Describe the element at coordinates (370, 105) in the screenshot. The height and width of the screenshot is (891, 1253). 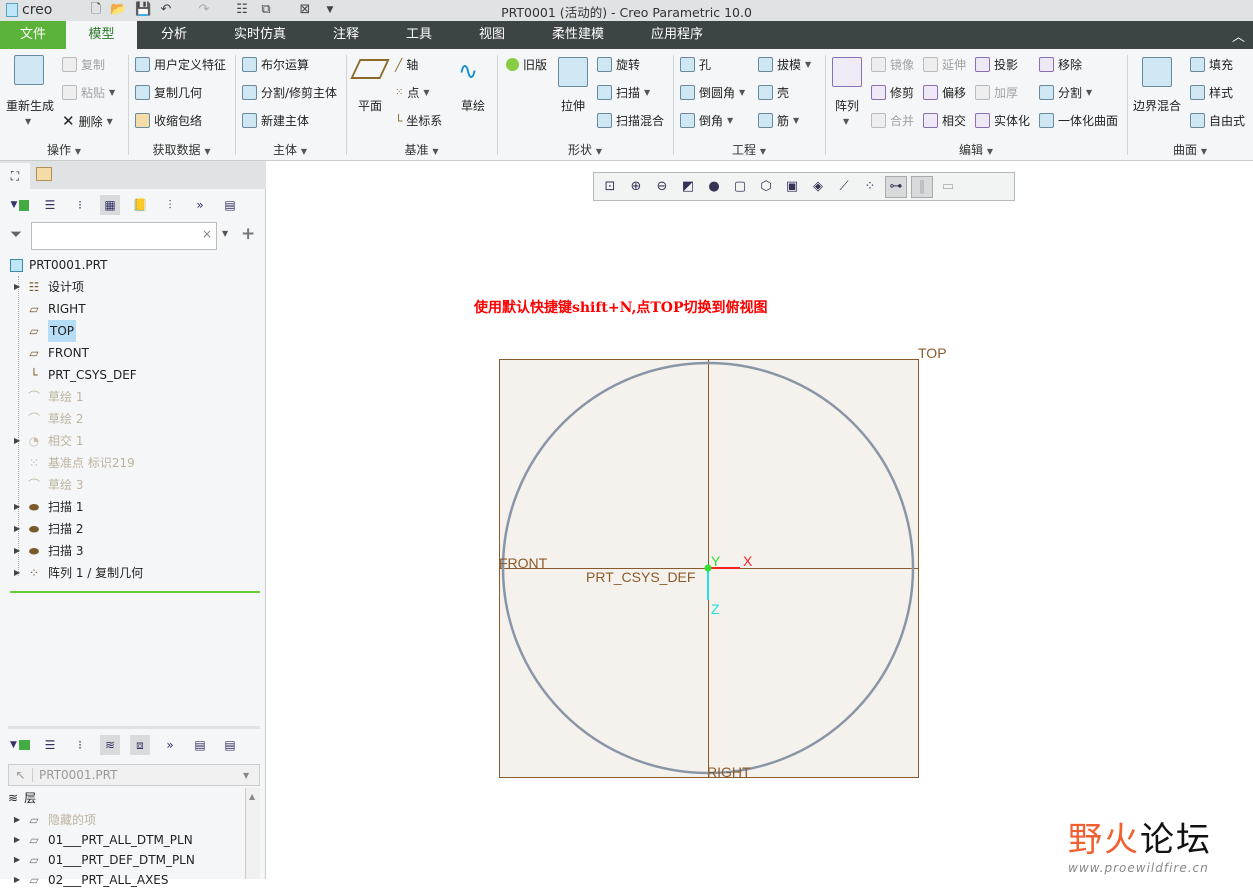
I see `plane-button: 平面` at that location.